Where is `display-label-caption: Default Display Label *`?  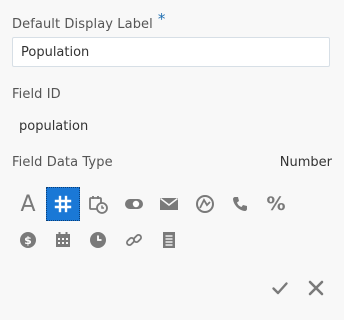
display-label-caption: Default Display Label * is located at coordinates (88, 21).